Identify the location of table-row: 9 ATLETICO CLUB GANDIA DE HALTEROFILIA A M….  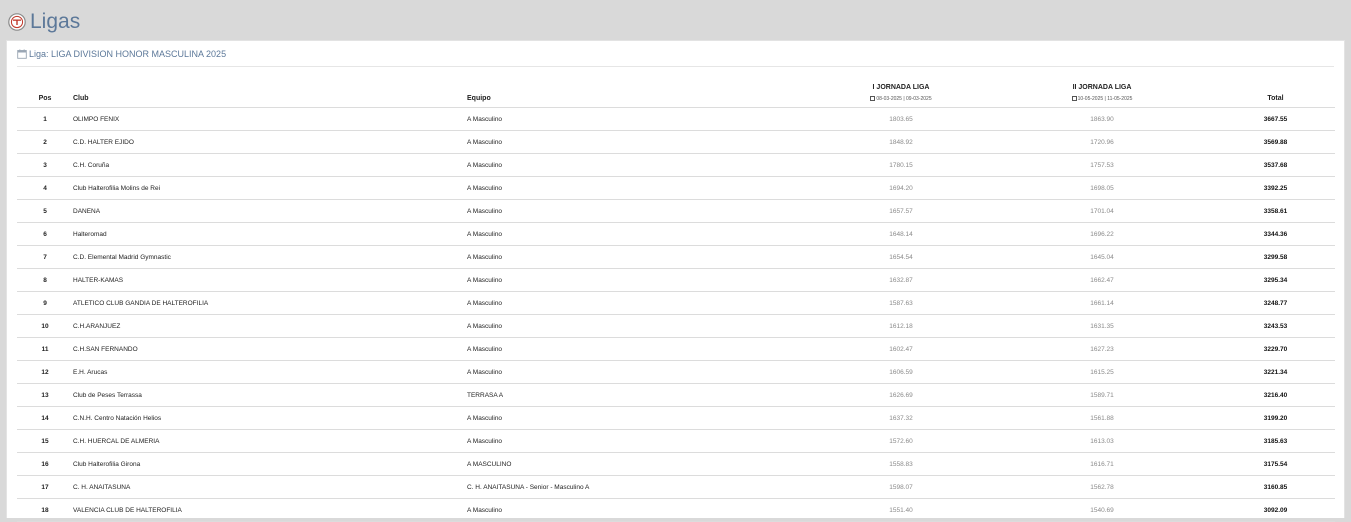
(676, 303).